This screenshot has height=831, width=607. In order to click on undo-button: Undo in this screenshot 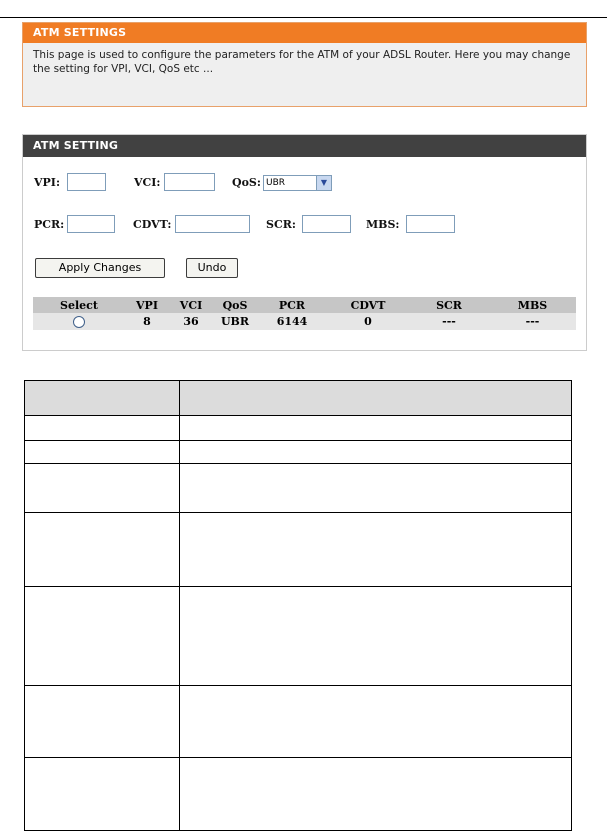, I will do `click(212, 268)`.